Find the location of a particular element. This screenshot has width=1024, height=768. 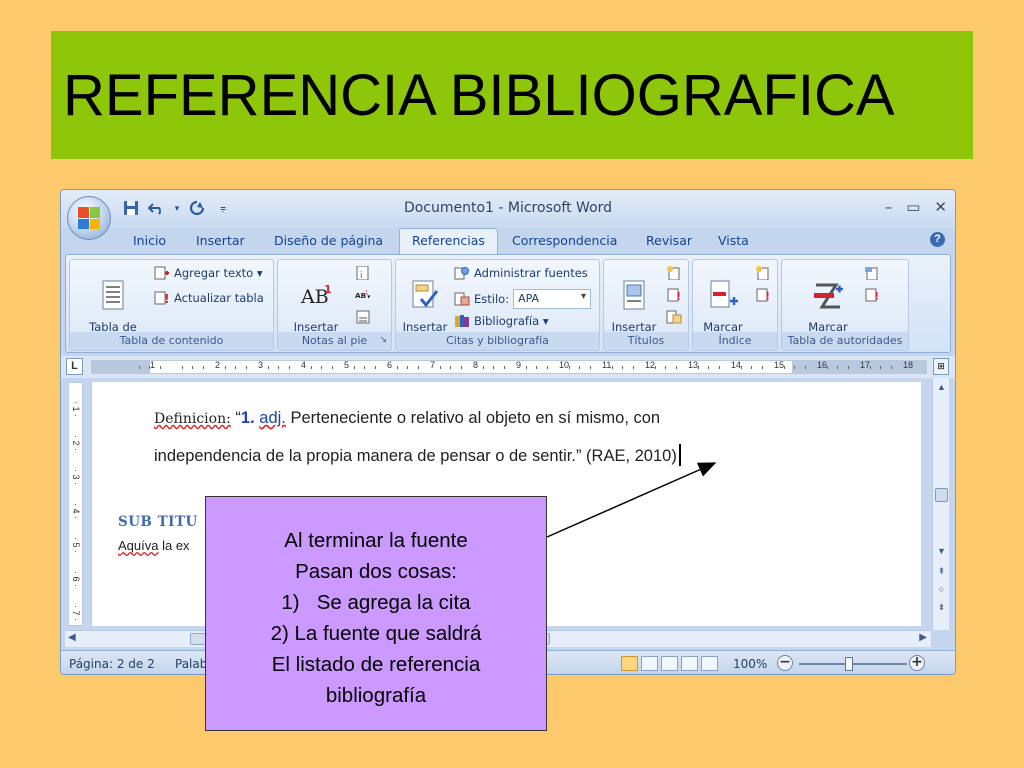

callout-line: bibliografía is located at coordinates (376, 695).